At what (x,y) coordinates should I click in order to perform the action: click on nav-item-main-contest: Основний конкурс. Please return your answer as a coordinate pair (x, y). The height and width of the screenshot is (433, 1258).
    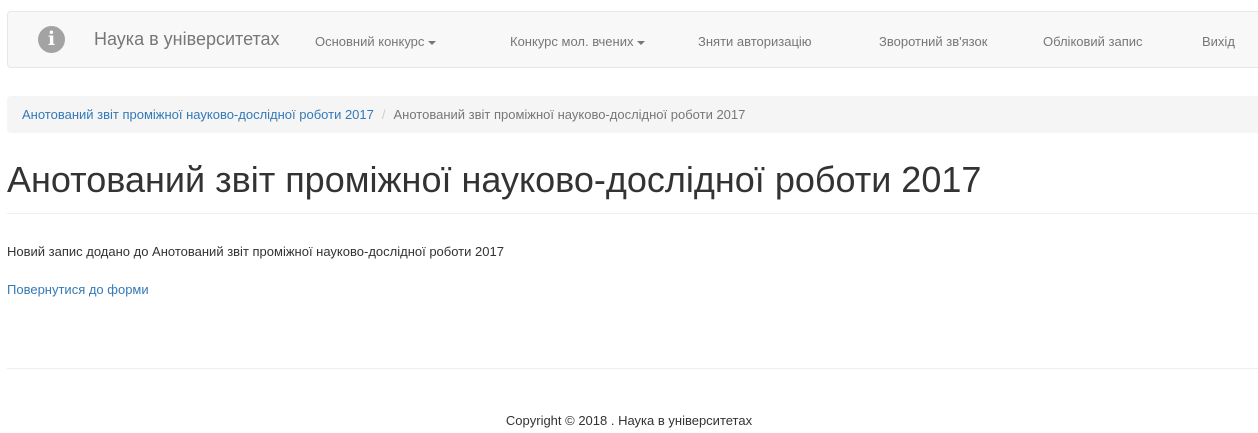
    Looking at the image, I should click on (376, 41).